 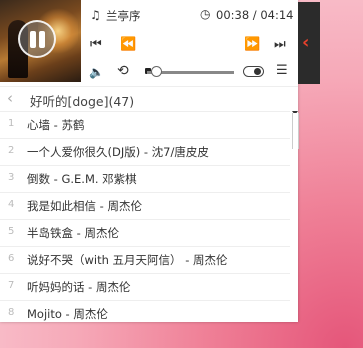 I want to click on track-title: 倒数 - G.E.M. 邓紫棋, so click(x=82, y=179).